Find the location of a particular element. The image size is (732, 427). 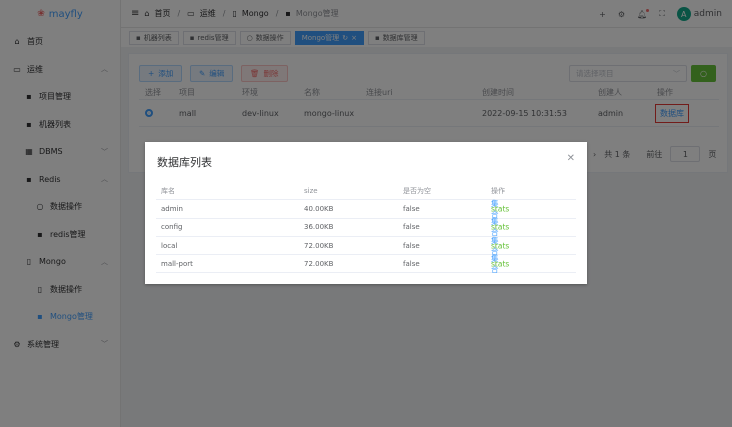

column-header: 是否为空 is located at coordinates (417, 190).